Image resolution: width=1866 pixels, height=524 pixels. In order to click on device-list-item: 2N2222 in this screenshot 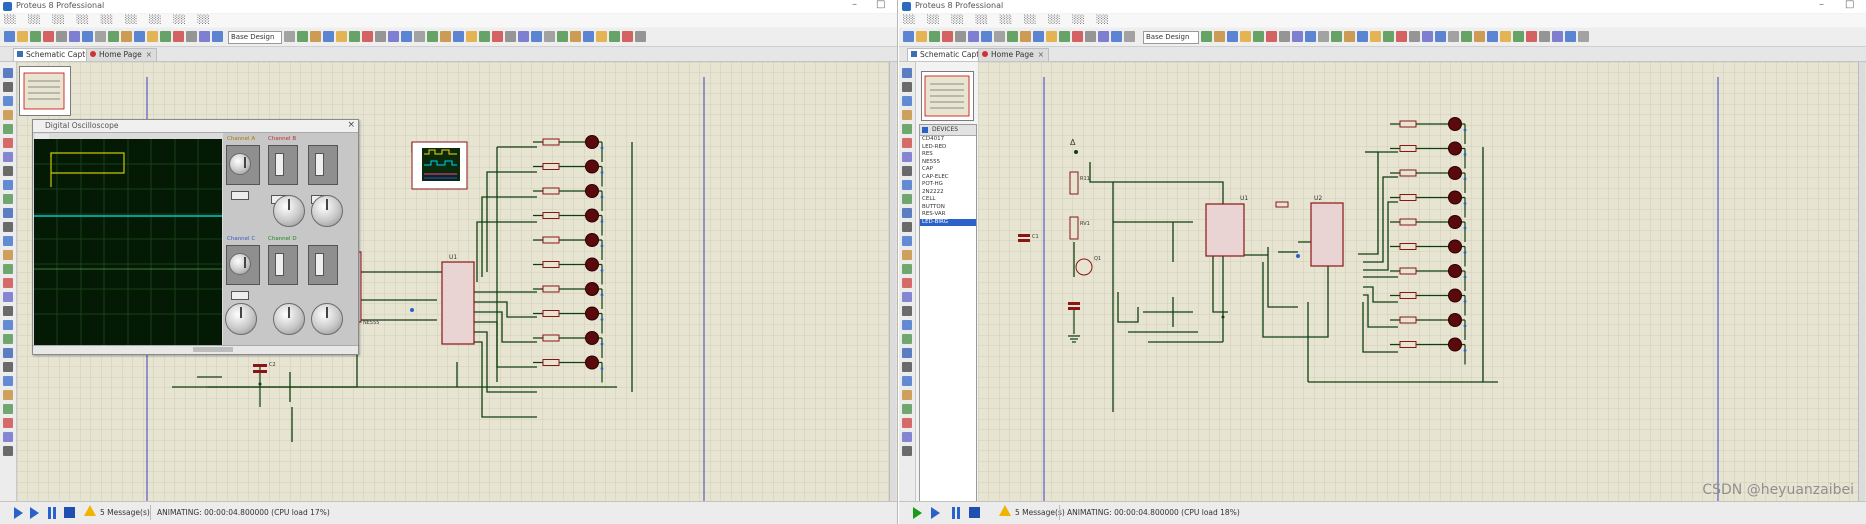, I will do `click(948, 193)`.